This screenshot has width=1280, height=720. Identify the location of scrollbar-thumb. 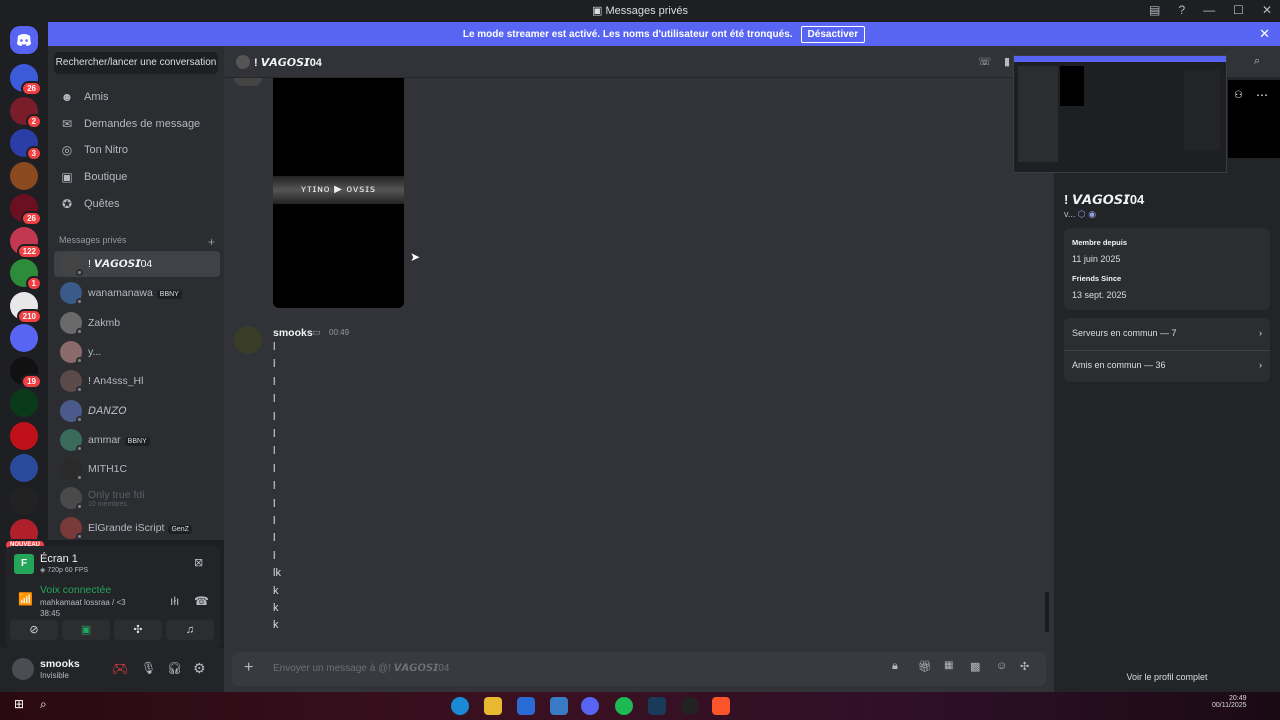
(1047, 612).